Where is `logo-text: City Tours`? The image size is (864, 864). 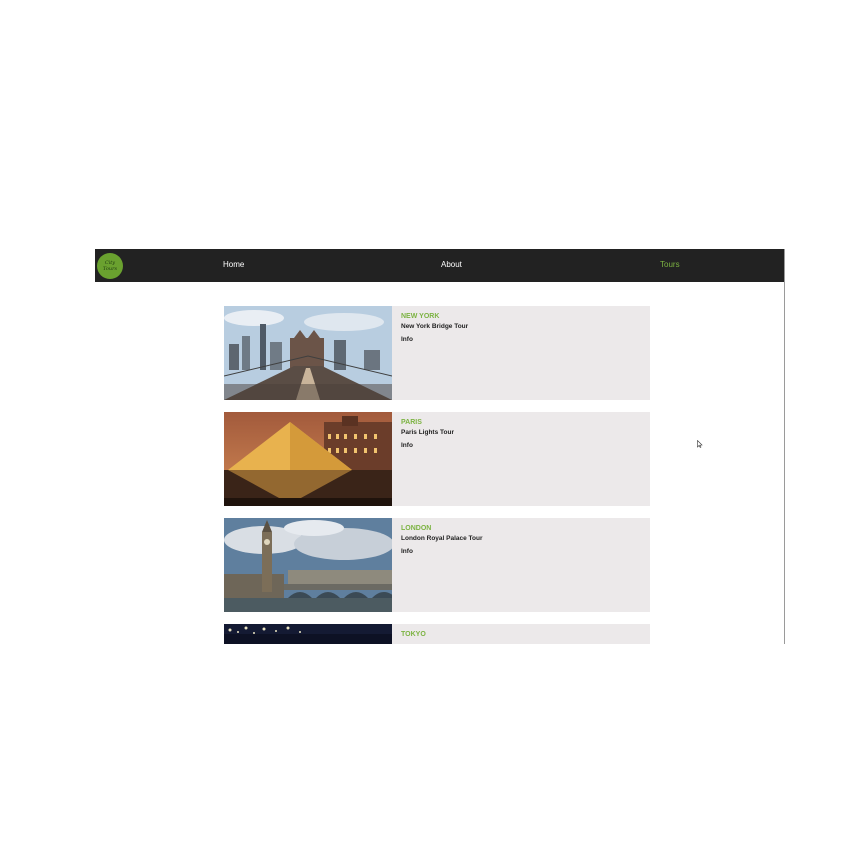 logo-text: City Tours is located at coordinates (110, 266).